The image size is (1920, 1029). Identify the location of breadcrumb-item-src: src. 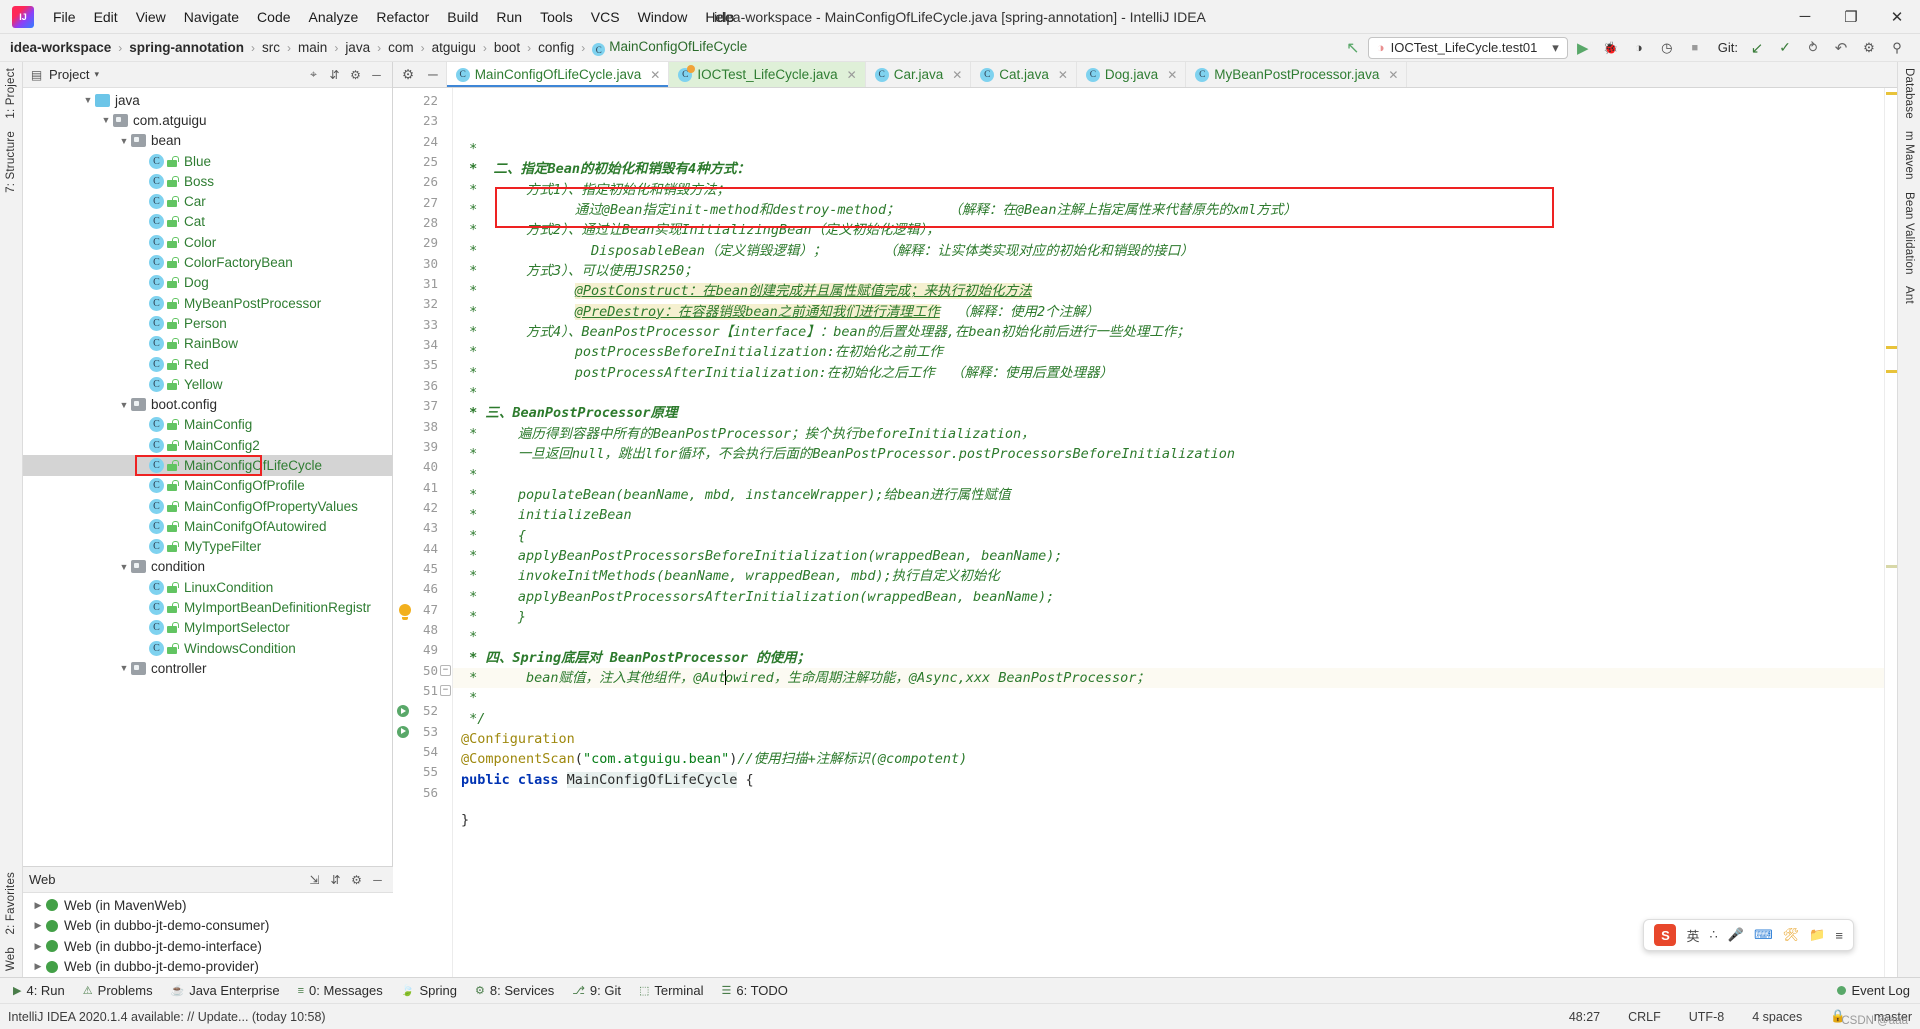
(271, 47).